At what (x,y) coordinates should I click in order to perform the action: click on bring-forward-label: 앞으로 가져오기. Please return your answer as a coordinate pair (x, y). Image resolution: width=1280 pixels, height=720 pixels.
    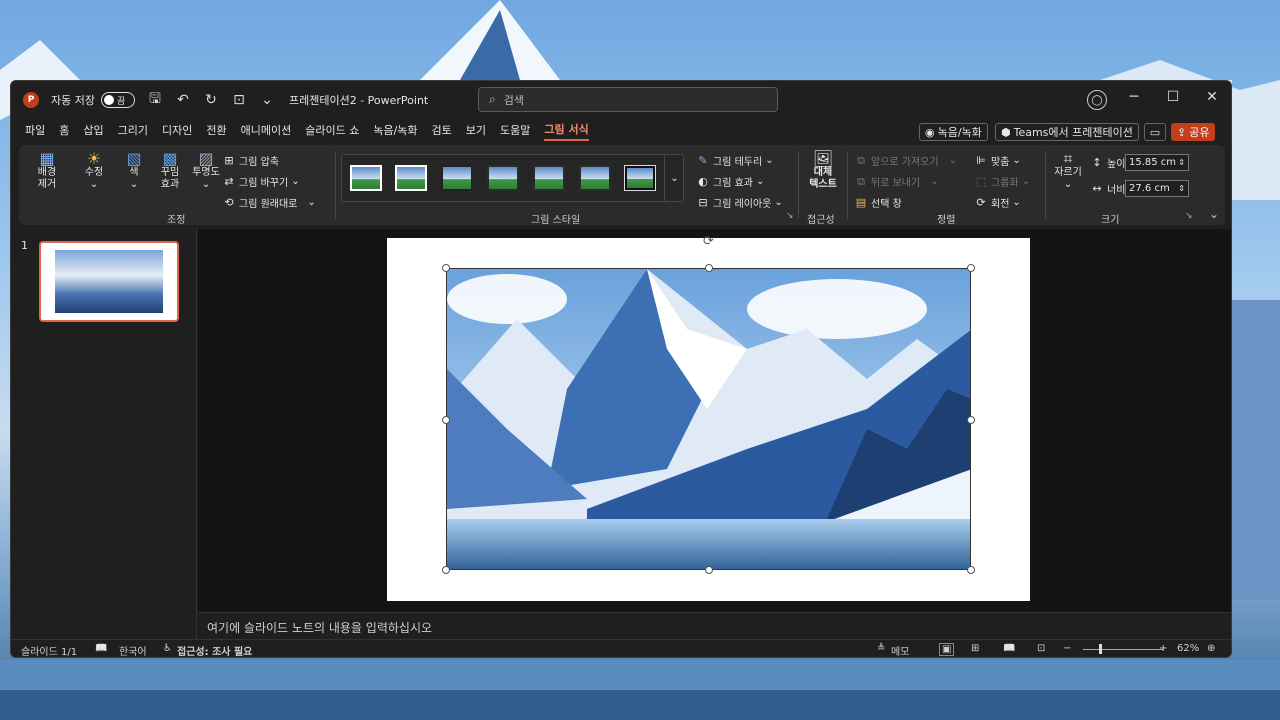
    Looking at the image, I should click on (905, 162).